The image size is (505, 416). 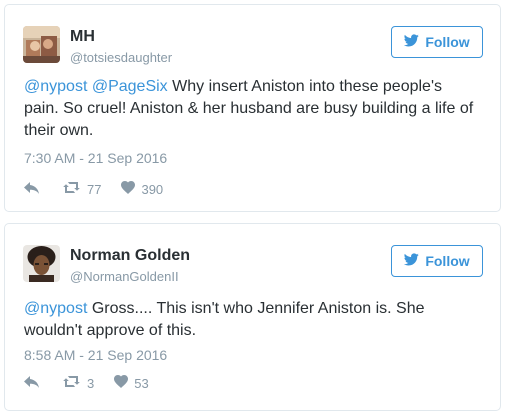 I want to click on retweet-count: 3, so click(x=91, y=383).